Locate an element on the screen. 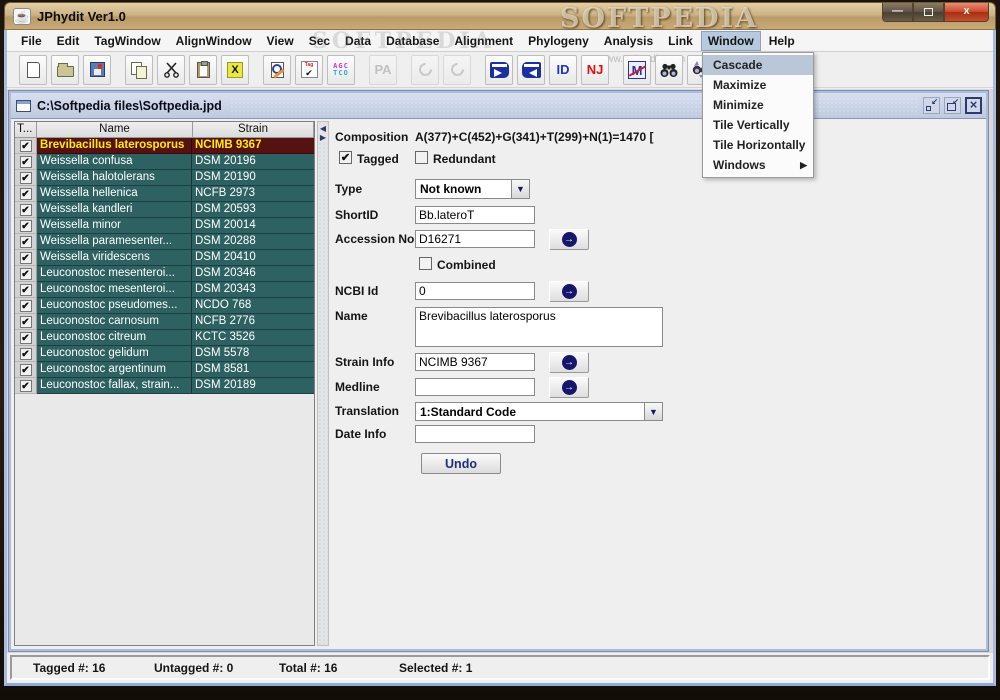  table-row: ✔ Weissella minor DSM 20014 is located at coordinates (164, 226).